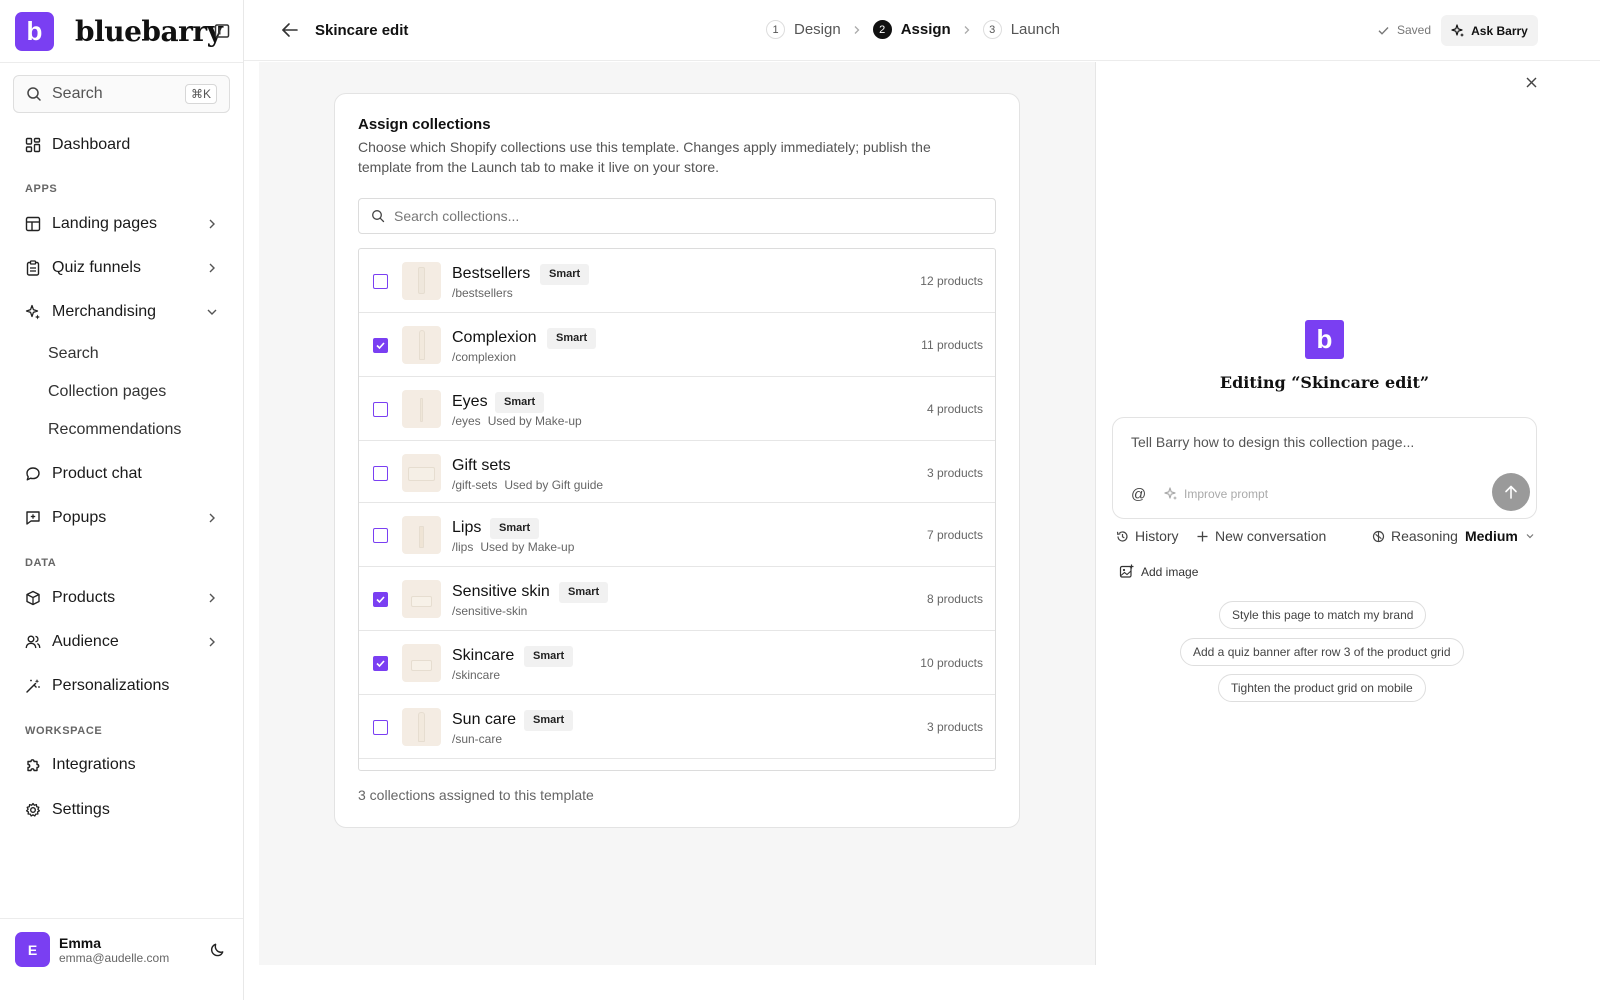 This screenshot has height=1000, width=1600. What do you see at coordinates (33, 598) in the screenshot?
I see `box-icon` at bounding box center [33, 598].